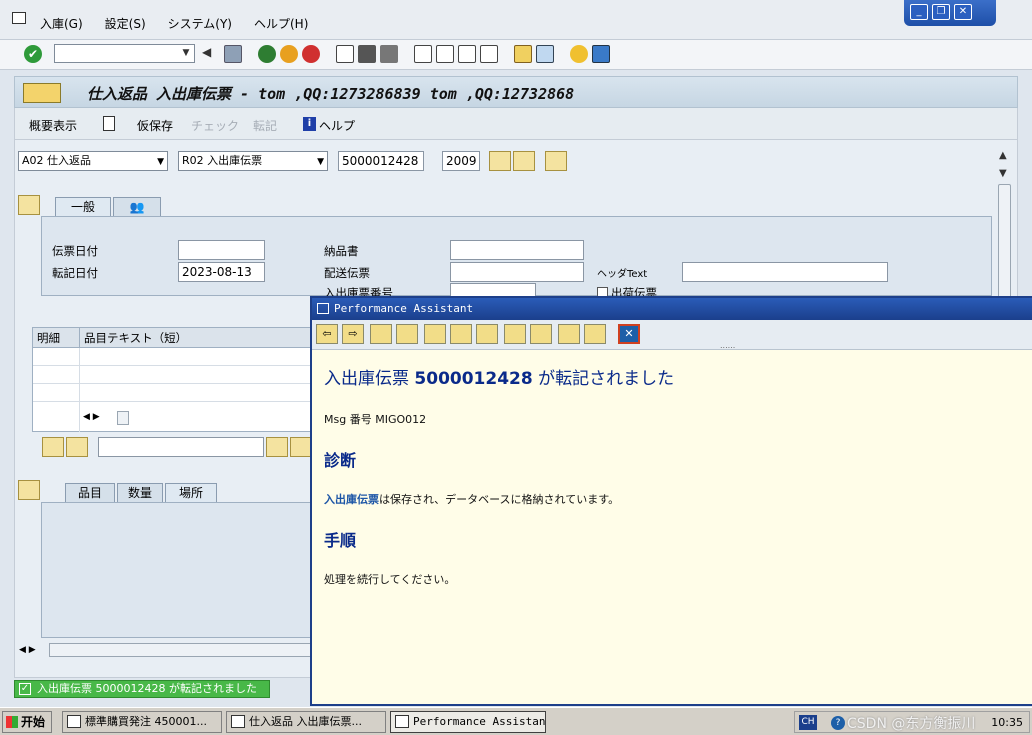 The height and width of the screenshot is (735, 1032). What do you see at coordinates (83, 207) in the screenshot?
I see `tab-general: 一般` at bounding box center [83, 207].